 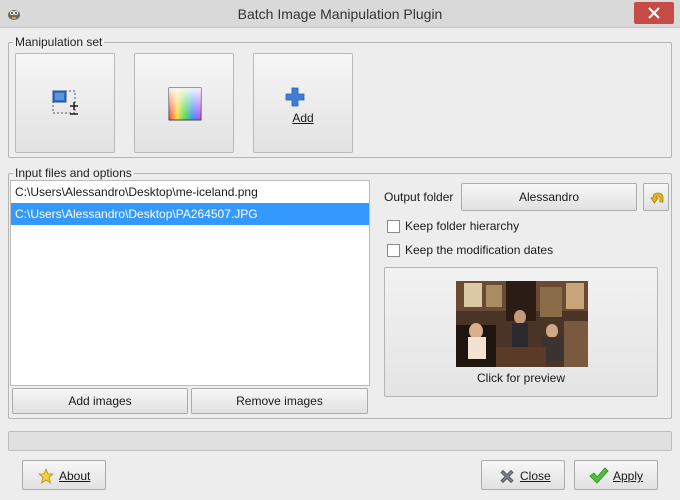 What do you see at coordinates (75, 476) in the screenshot?
I see `about-label: About` at bounding box center [75, 476].